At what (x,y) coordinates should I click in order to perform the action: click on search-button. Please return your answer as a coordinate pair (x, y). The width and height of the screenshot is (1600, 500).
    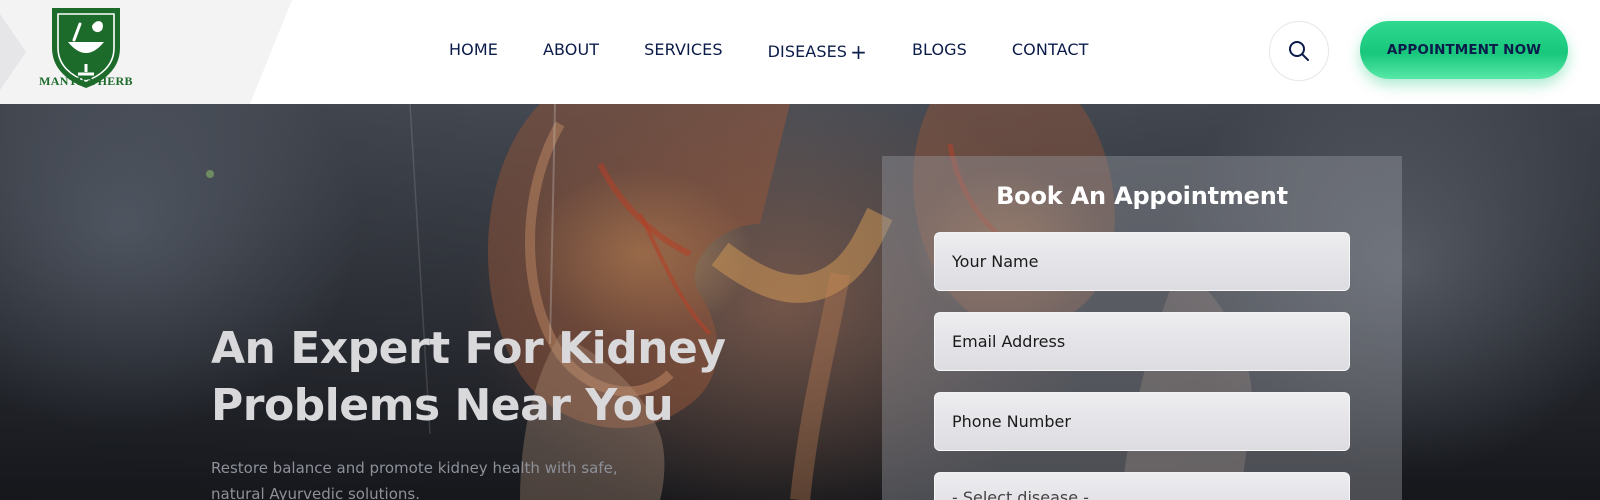
    Looking at the image, I should click on (1299, 51).